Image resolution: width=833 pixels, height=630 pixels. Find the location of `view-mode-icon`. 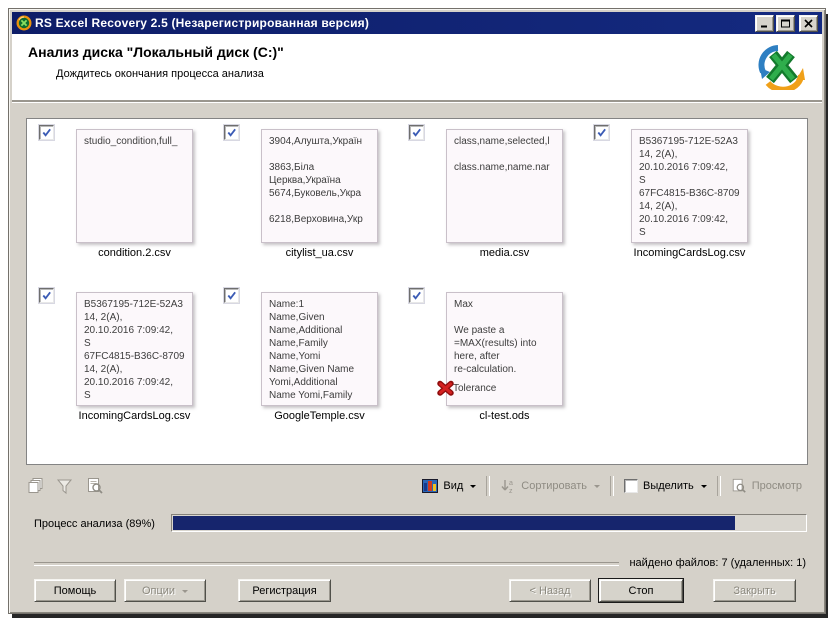

view-mode-icon is located at coordinates (430, 486).